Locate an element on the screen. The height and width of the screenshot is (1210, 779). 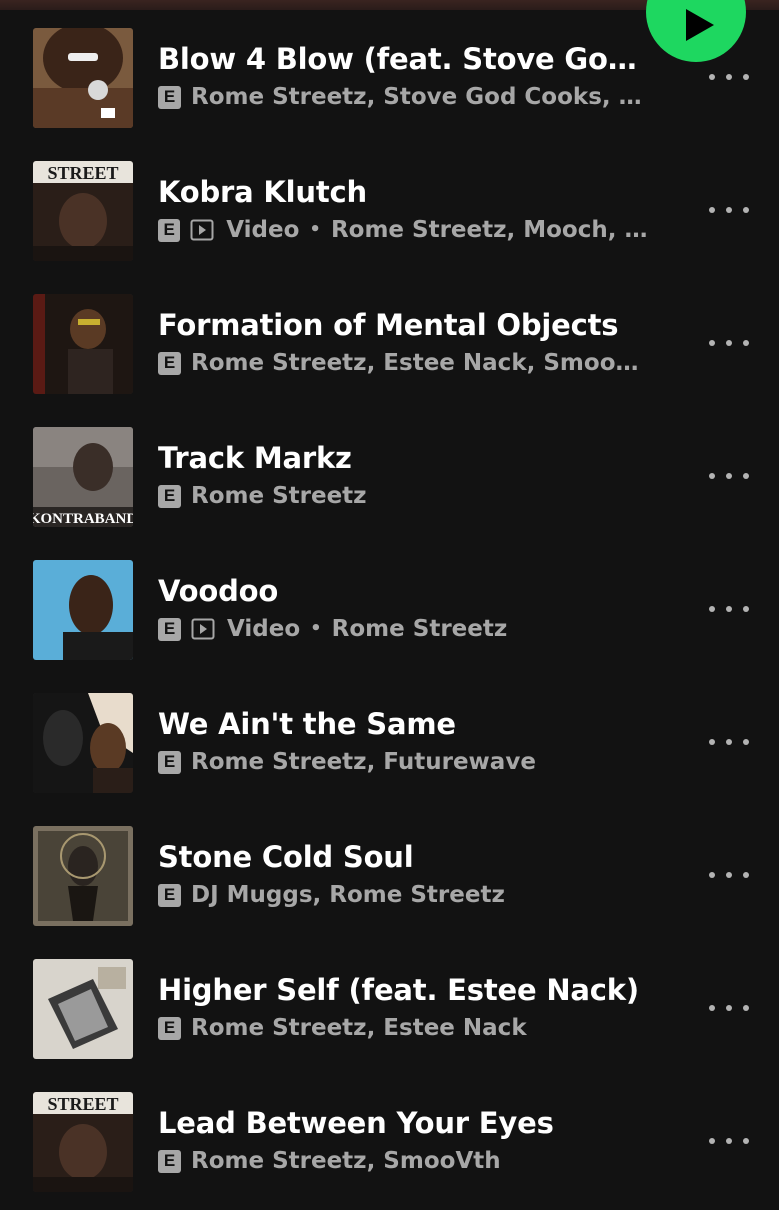
track-artists: Rome Streetz, Estee Nack is located at coordinates (359, 1028).